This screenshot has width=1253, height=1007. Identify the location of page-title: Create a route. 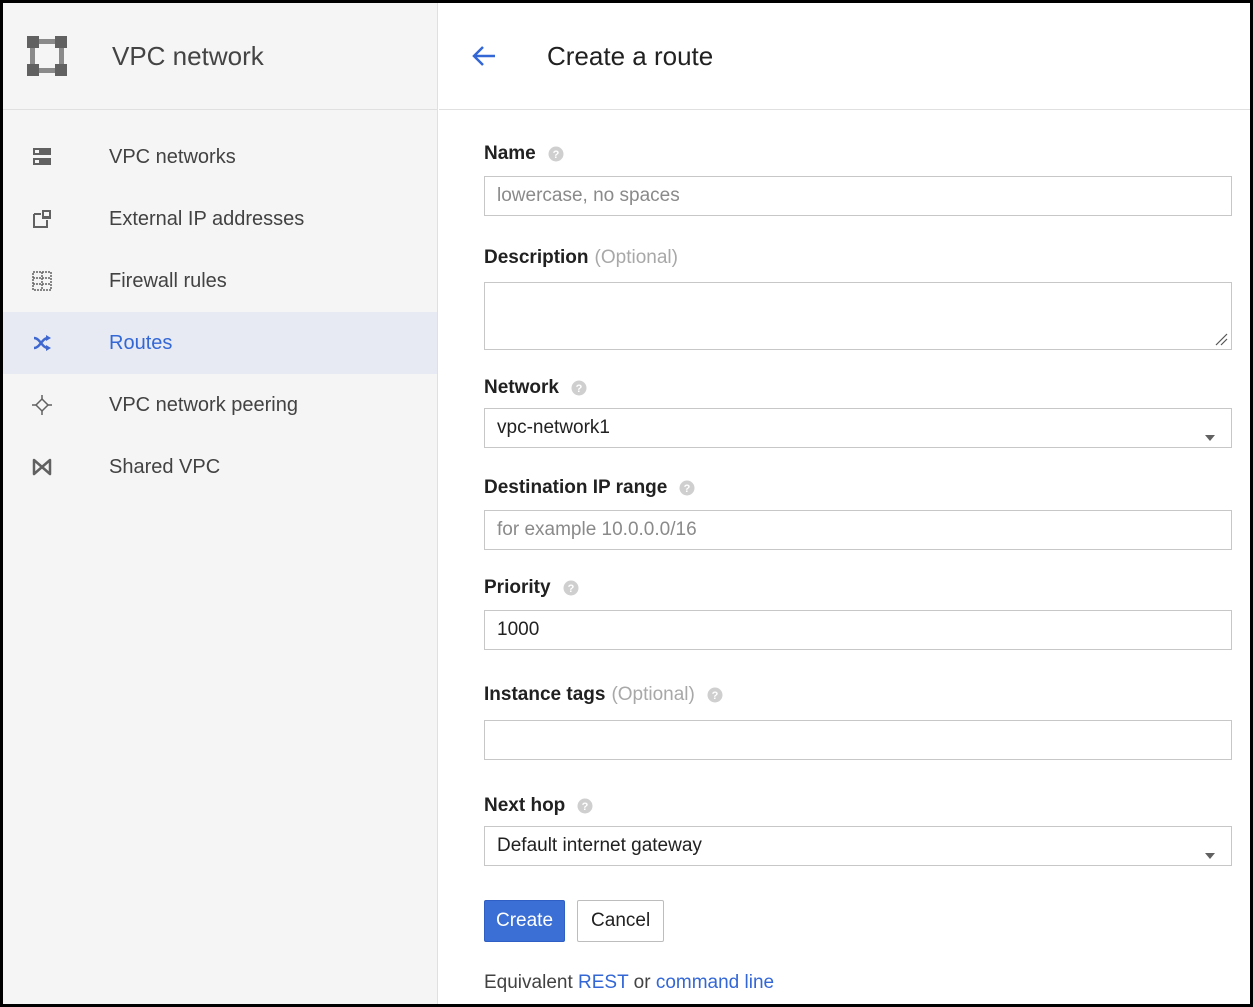
(630, 55).